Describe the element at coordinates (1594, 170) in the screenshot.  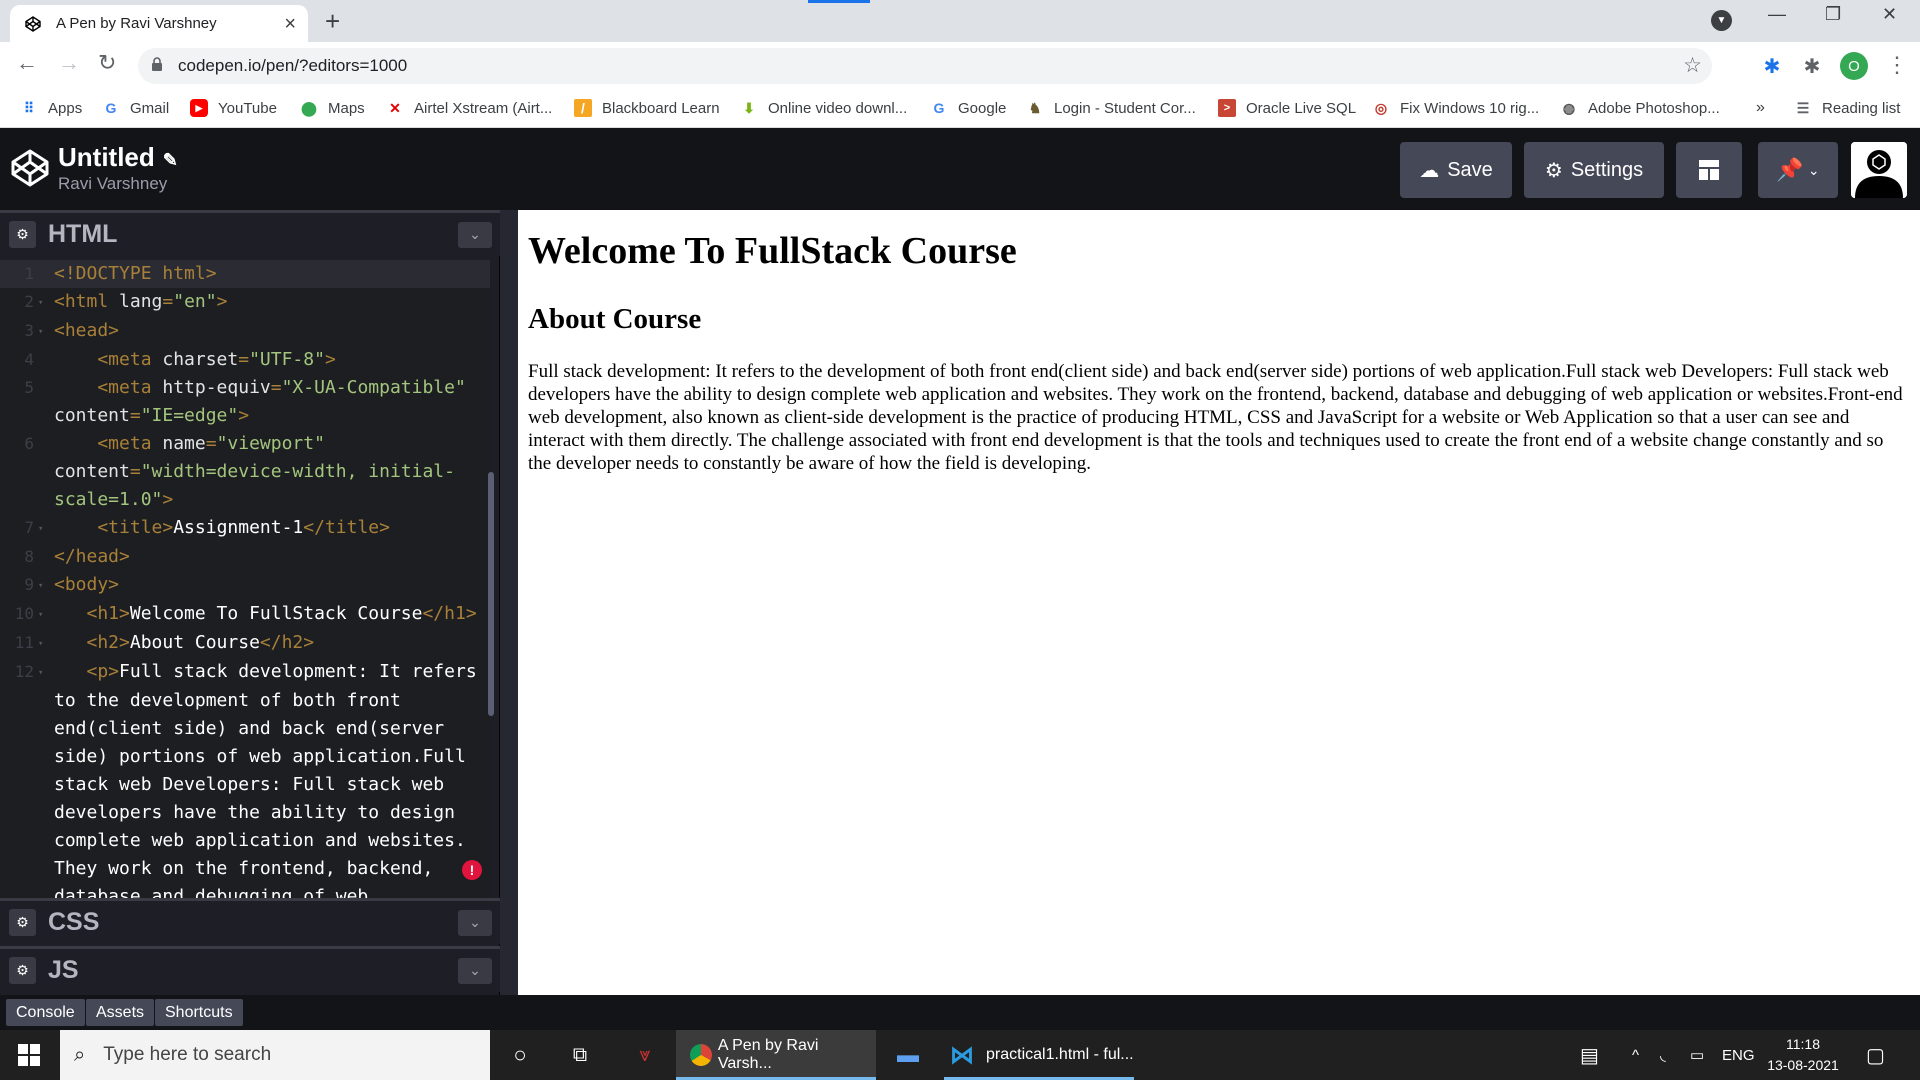
I see `settings-button: ⚙ Settings` at that location.